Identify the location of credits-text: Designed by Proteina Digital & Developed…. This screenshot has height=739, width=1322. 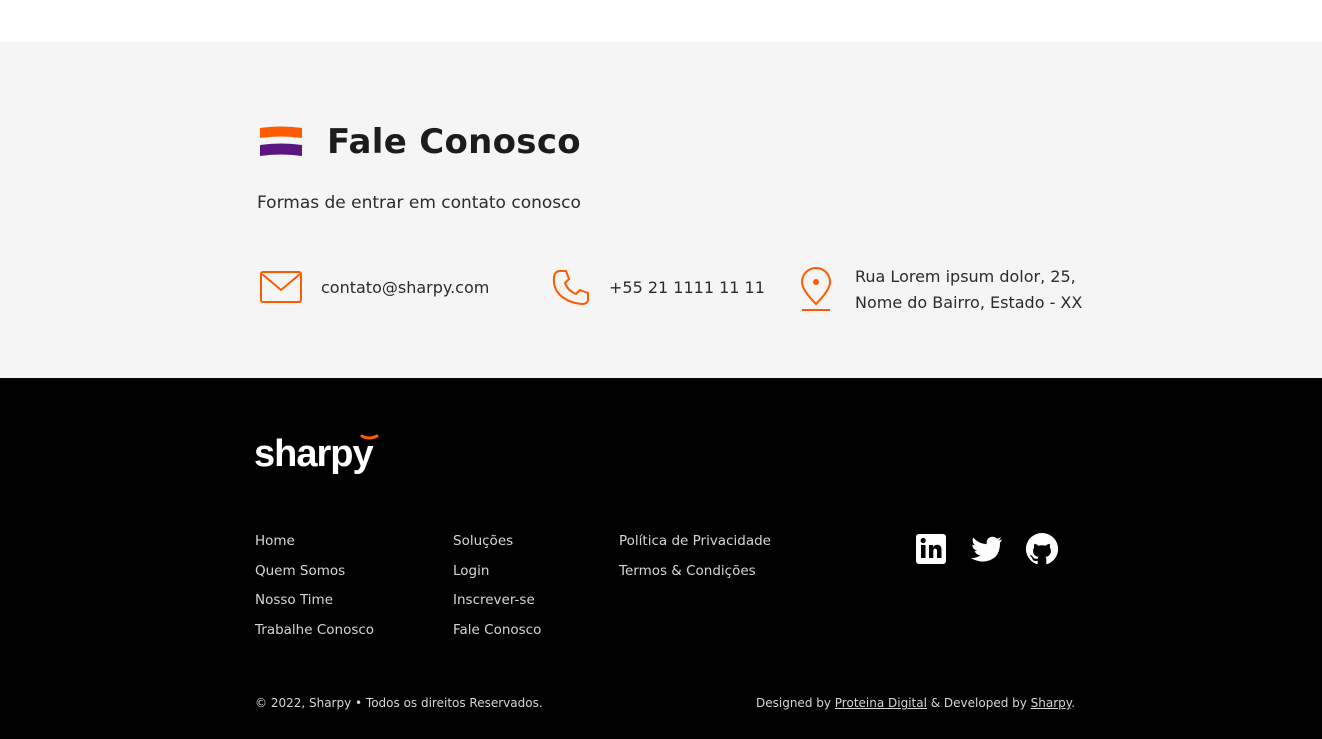
(915, 703).